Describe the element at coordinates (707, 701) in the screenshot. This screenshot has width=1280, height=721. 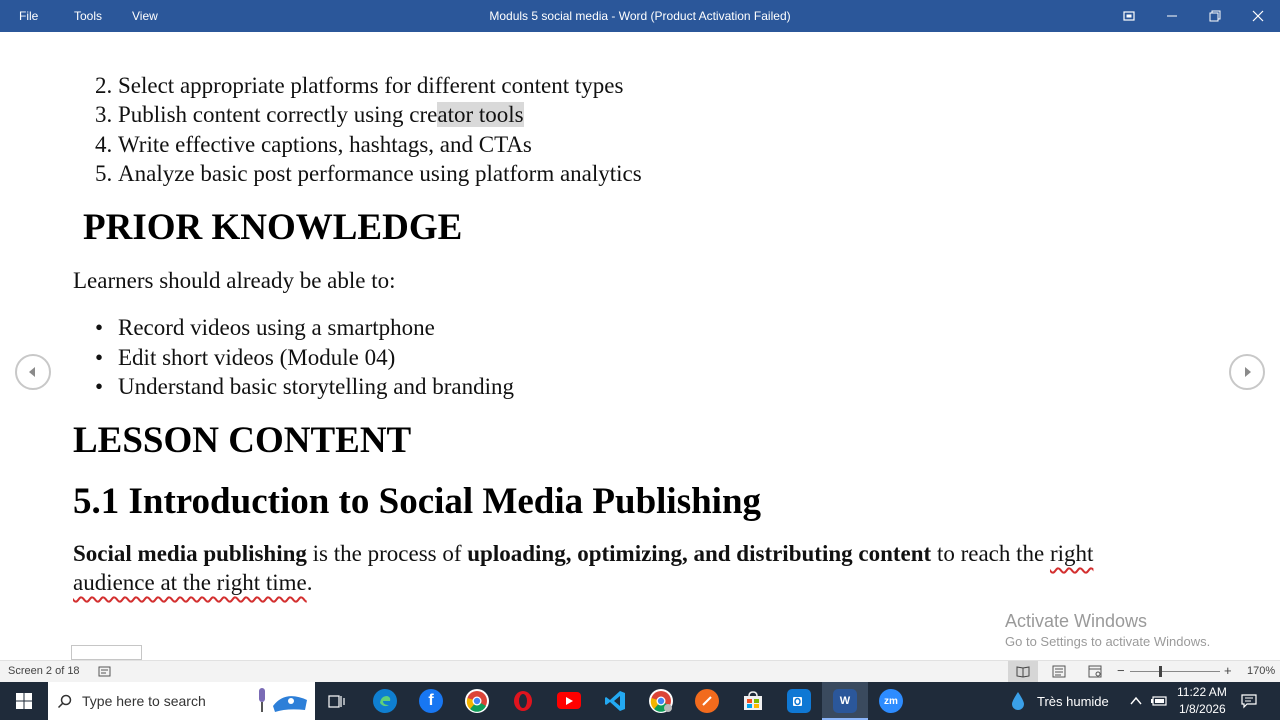
I see `app-orange-icon` at that location.